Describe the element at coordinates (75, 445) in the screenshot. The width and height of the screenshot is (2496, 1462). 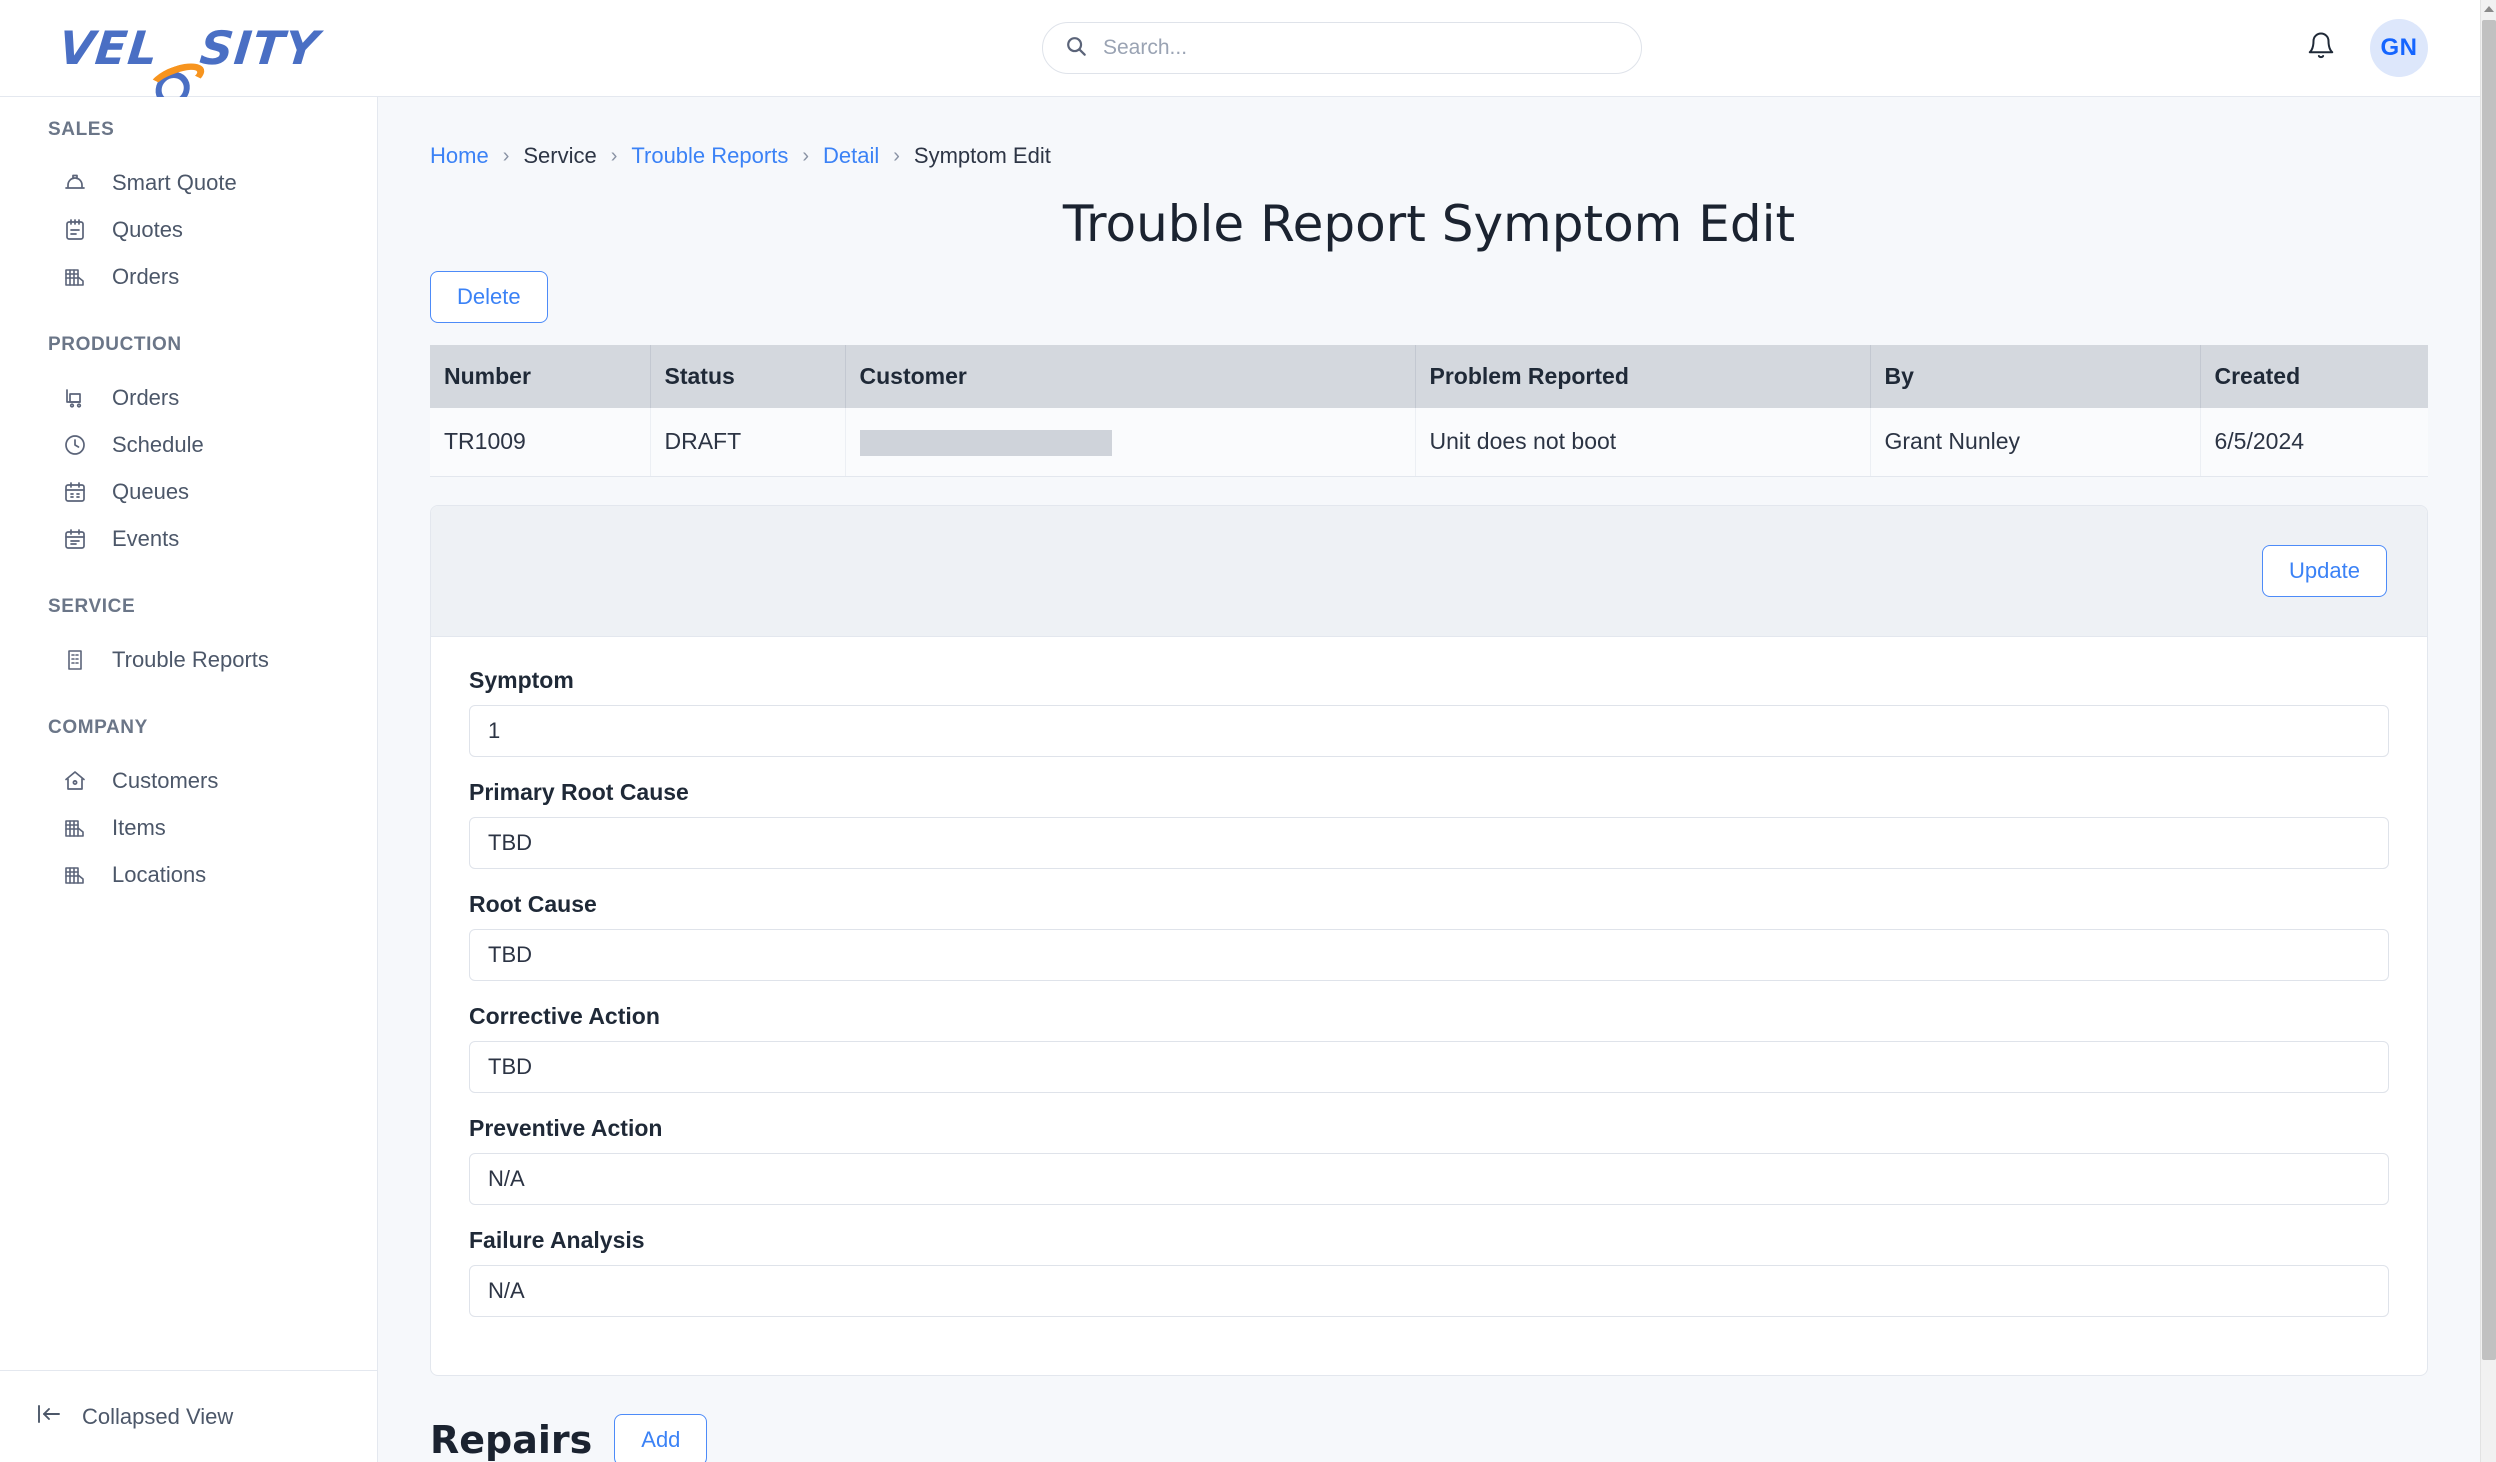
I see `clock-icon` at that location.